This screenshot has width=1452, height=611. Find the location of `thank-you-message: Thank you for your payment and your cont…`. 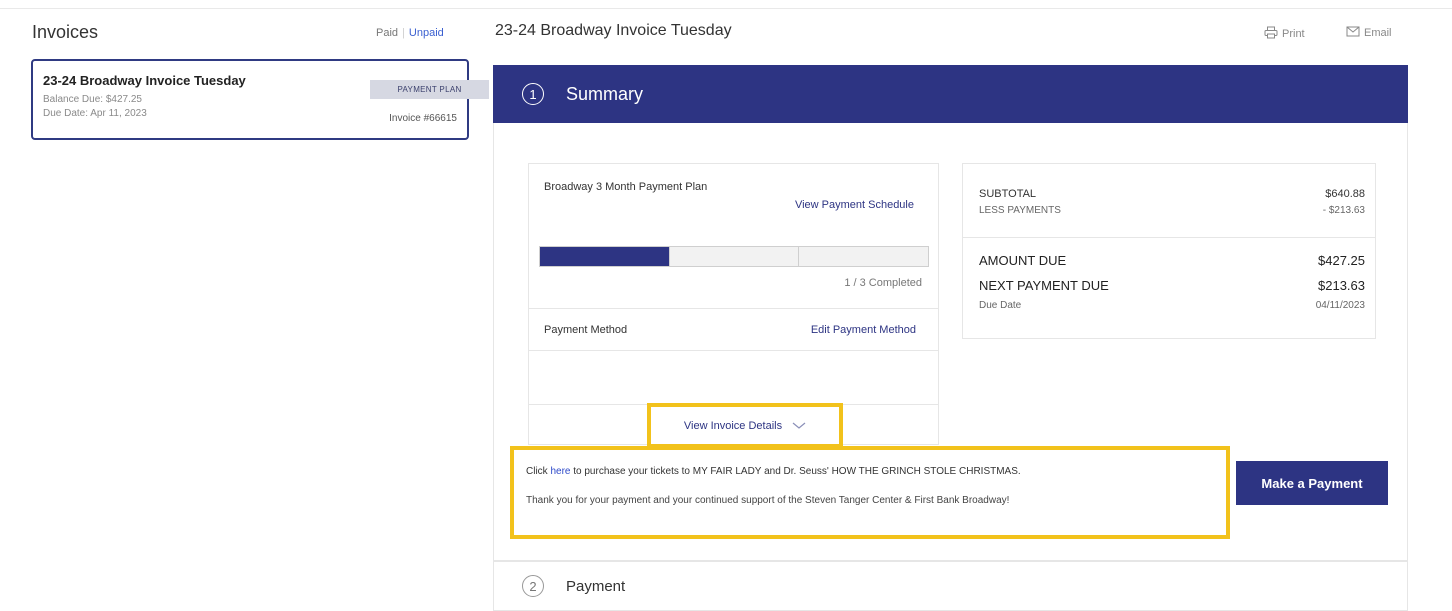

thank-you-message: Thank you for your payment and your cont… is located at coordinates (768, 500).